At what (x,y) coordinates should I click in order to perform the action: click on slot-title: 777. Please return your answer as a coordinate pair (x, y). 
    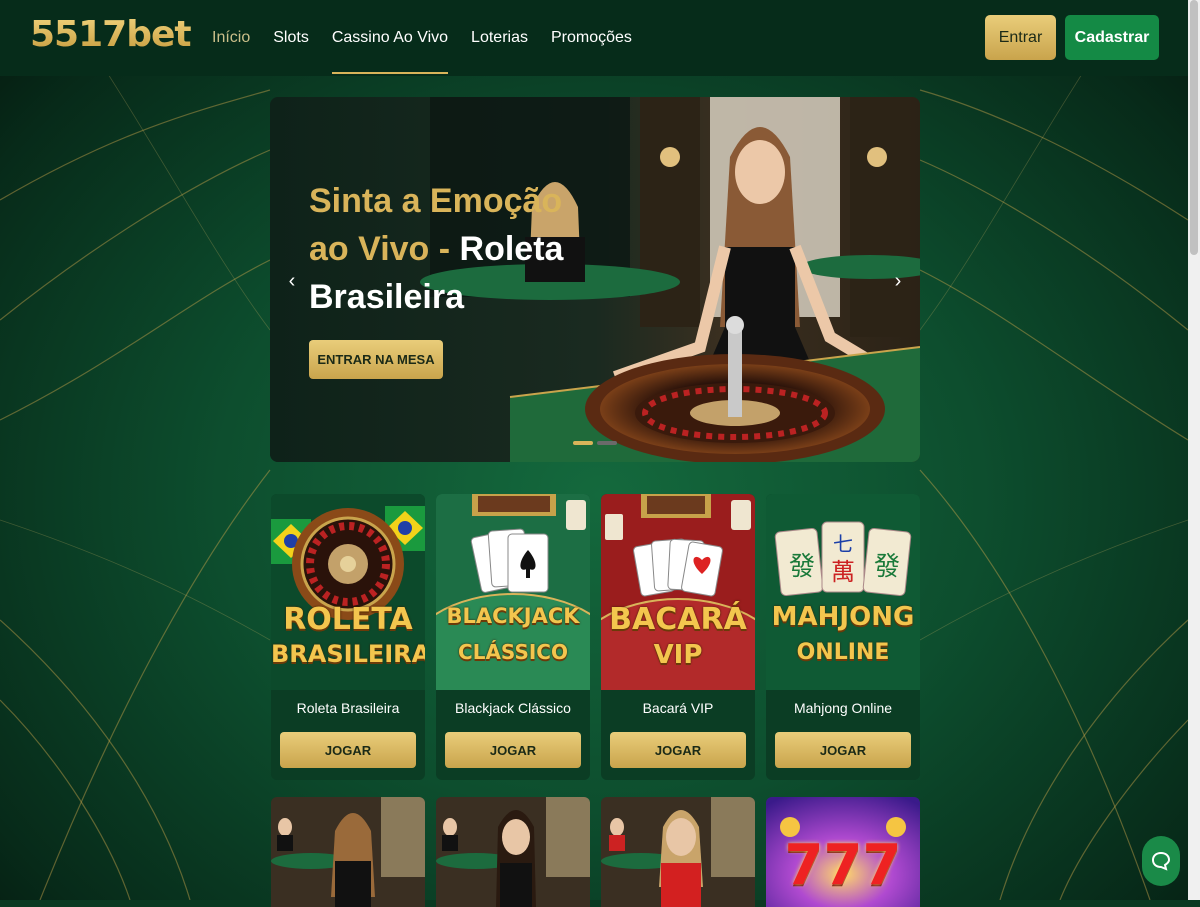
    Looking at the image, I should click on (843, 865).